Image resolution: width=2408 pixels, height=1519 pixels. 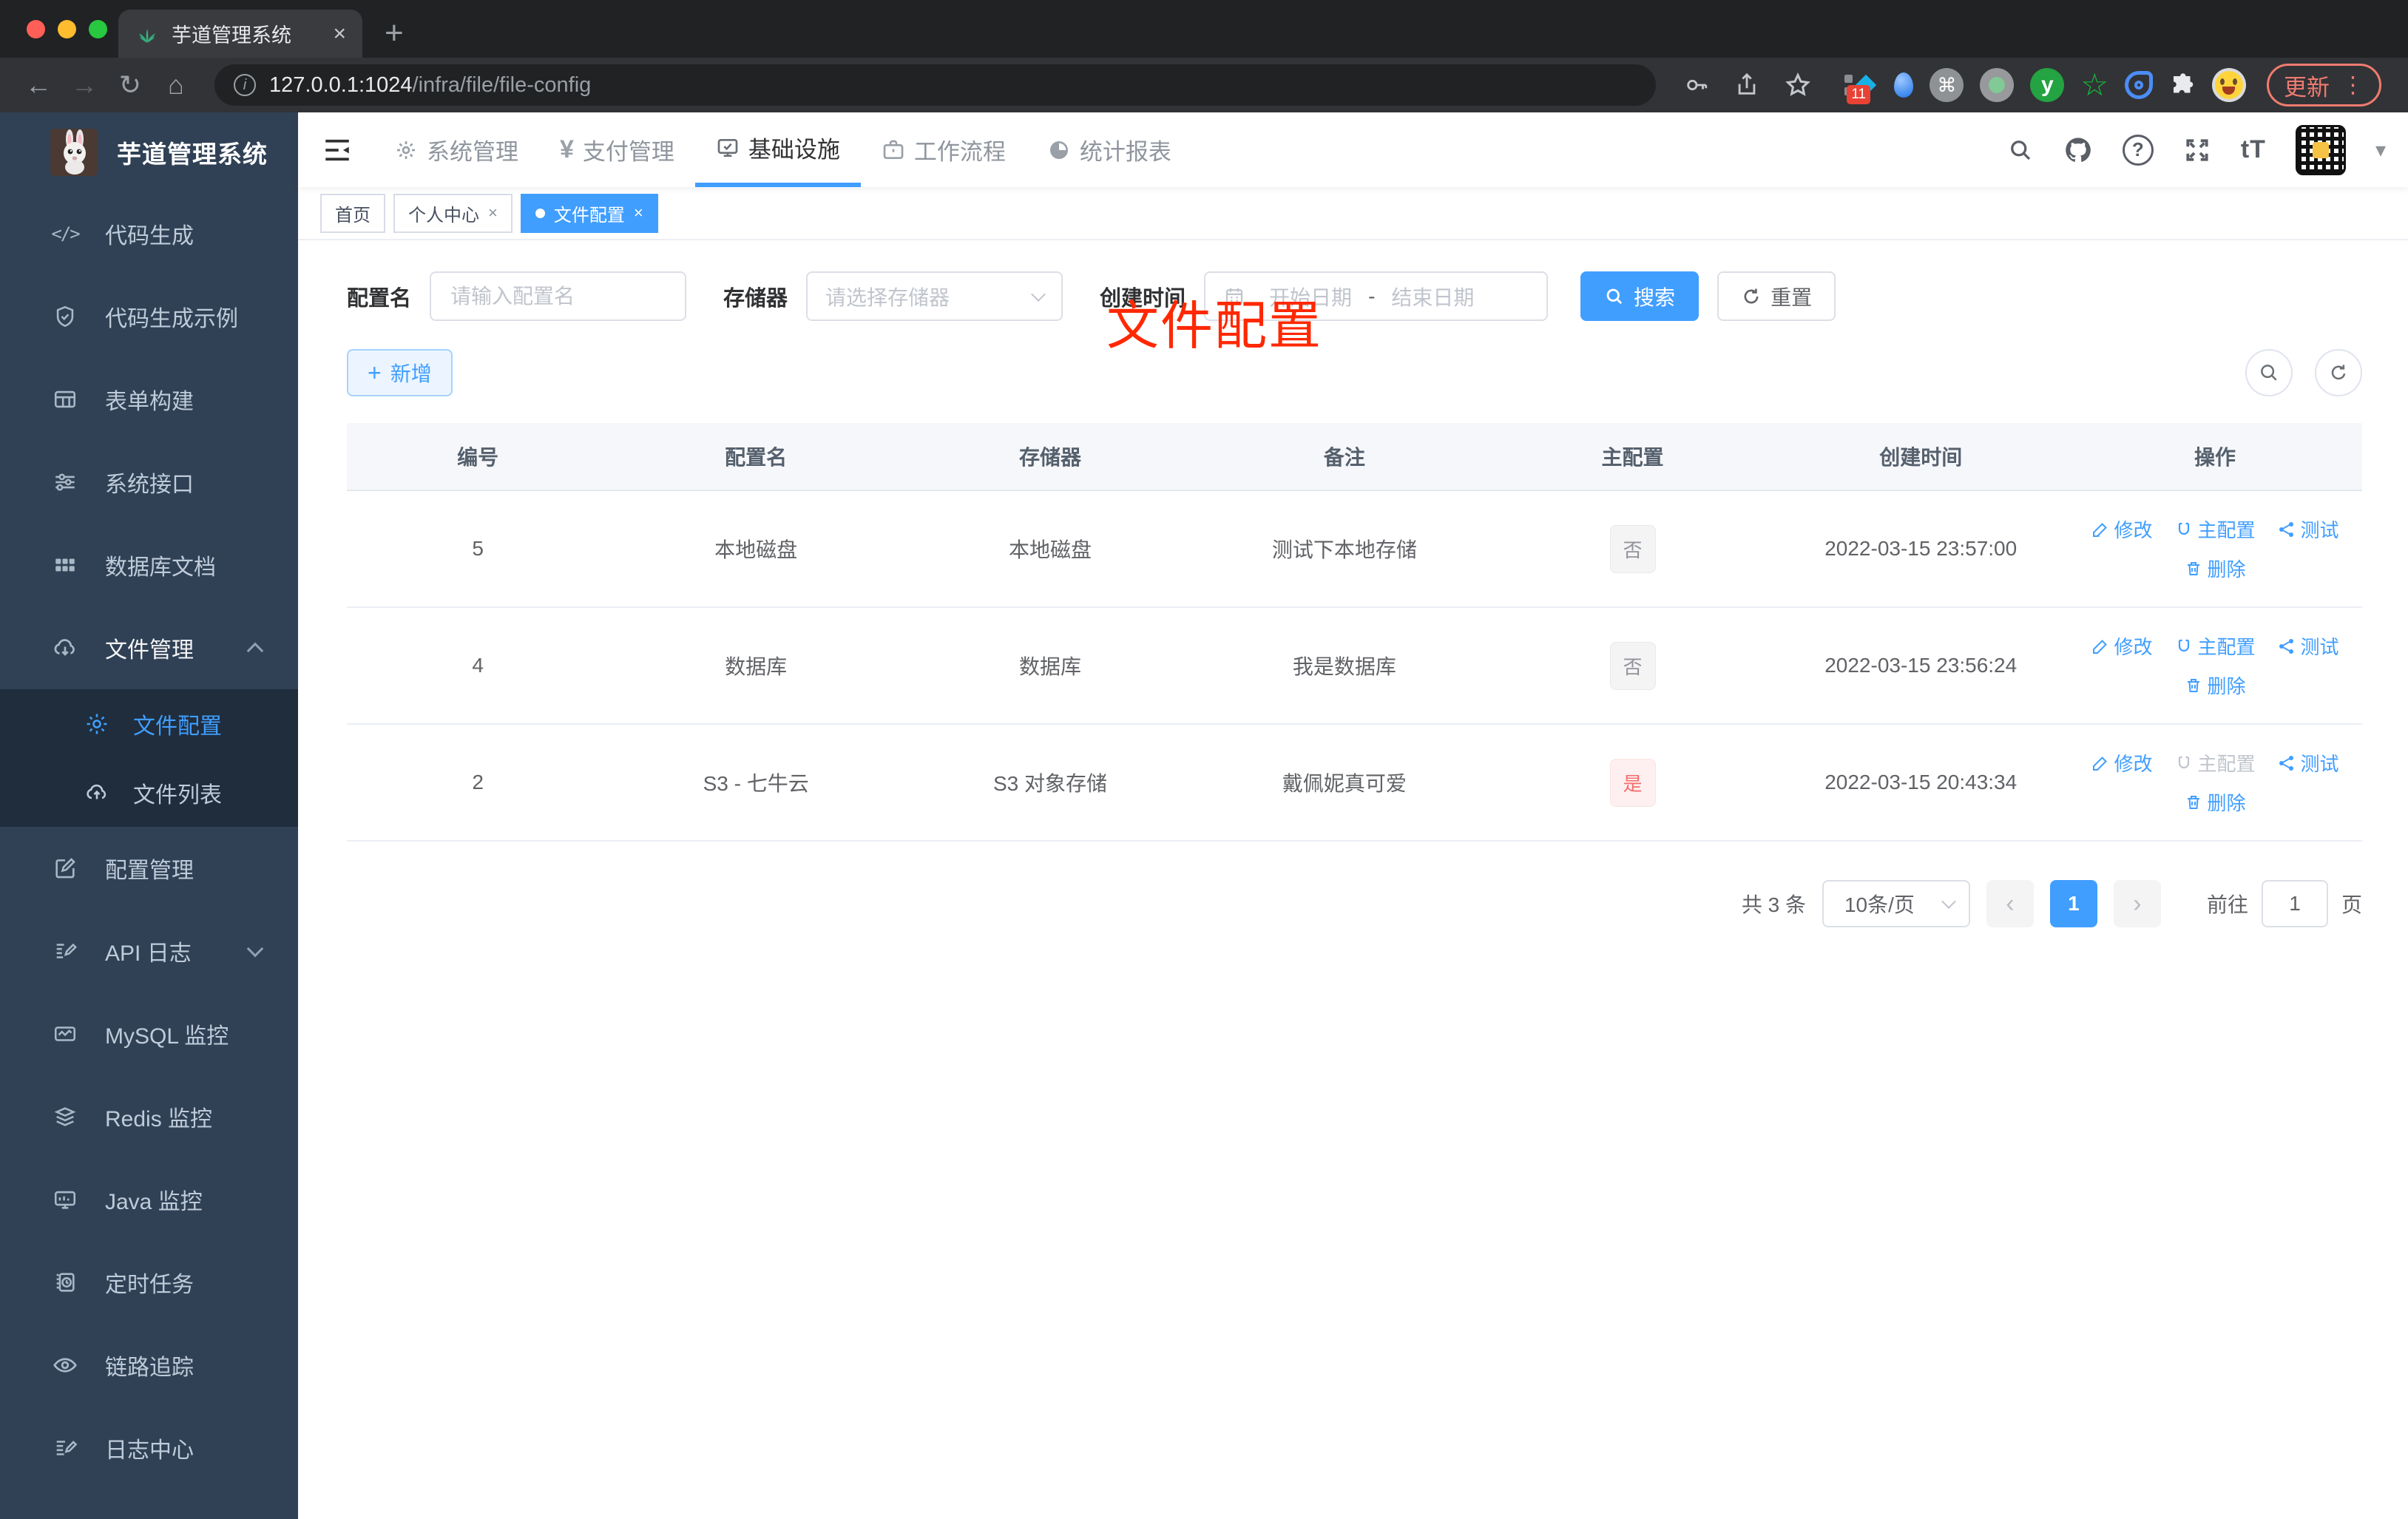 What do you see at coordinates (130, 85) in the screenshot?
I see `reload-icon: ↻` at bounding box center [130, 85].